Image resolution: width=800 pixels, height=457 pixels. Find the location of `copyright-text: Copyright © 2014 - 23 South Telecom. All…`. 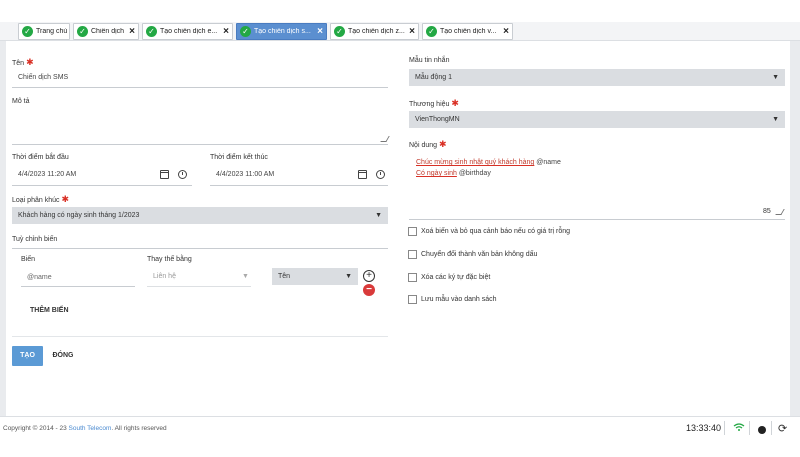

copyright-text: Copyright © 2014 - 23 South Telecom. All… is located at coordinates (85, 428).